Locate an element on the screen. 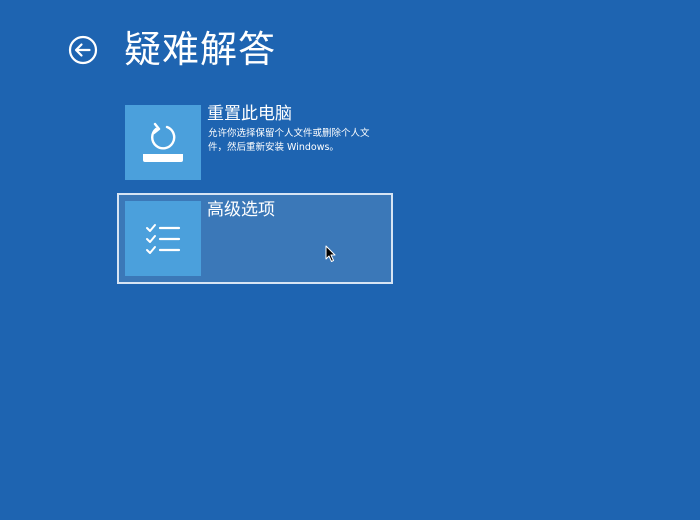  checklist-icon is located at coordinates (163, 238).